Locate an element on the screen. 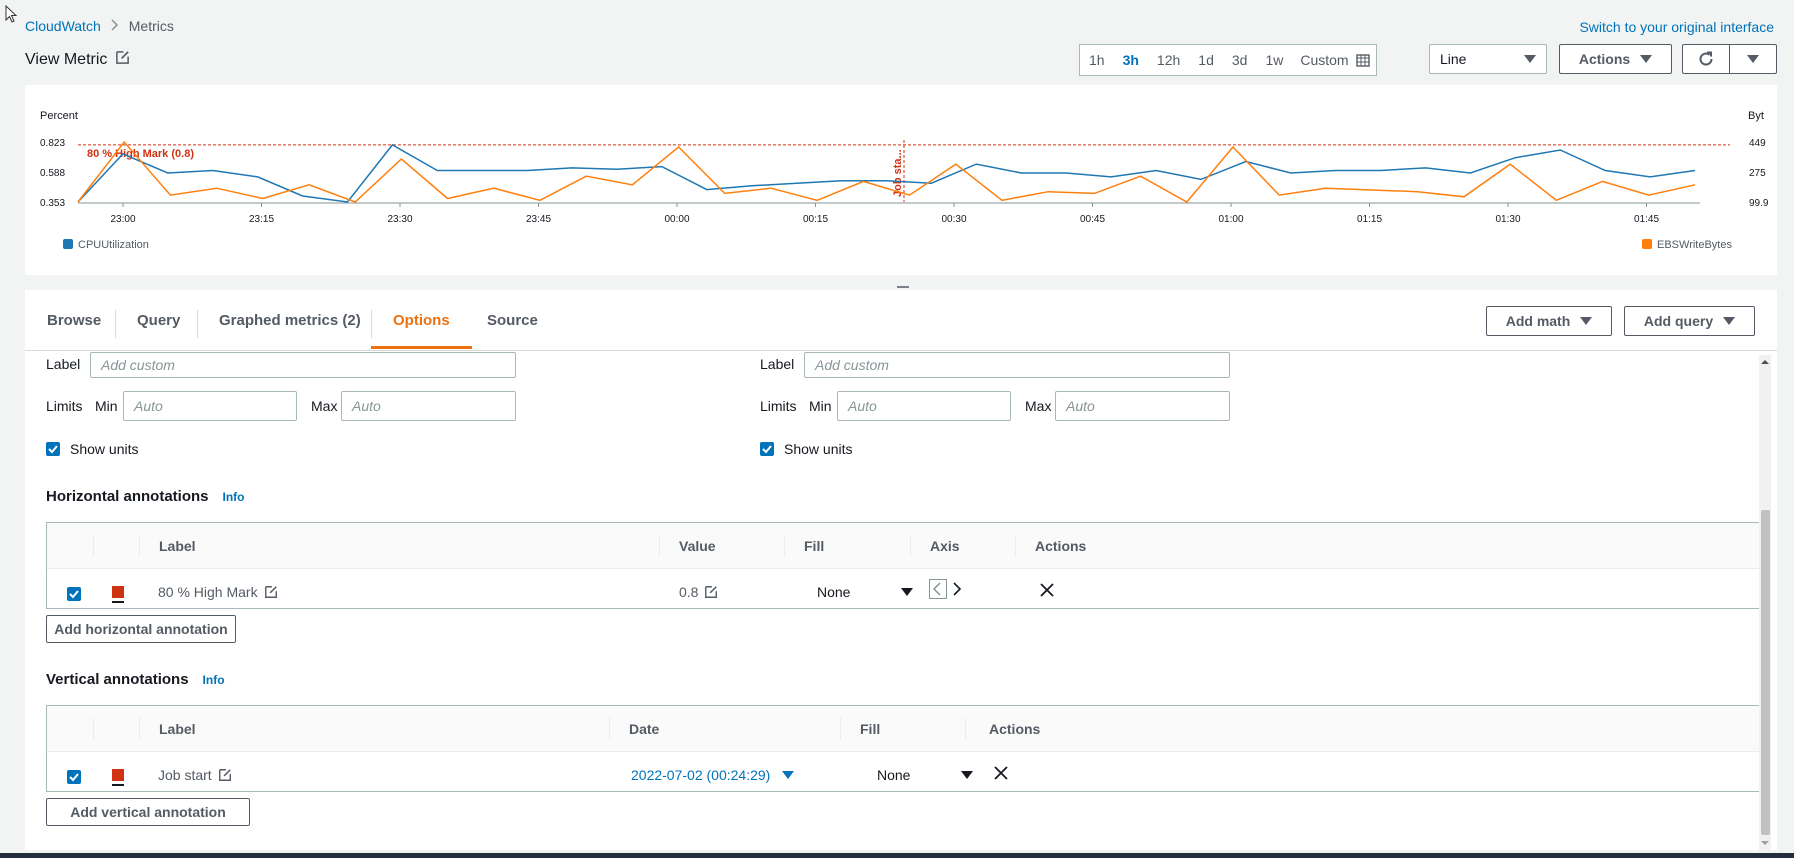 This screenshot has width=1794, height=858. h-annotation-value: 0.8 is located at coordinates (689, 592).